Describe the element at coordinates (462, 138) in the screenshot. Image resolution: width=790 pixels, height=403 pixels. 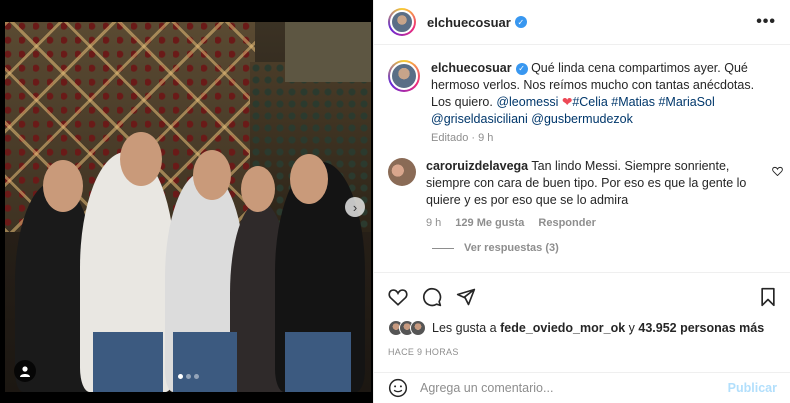
I see `caption-meta: Editado · 9 h` at that location.